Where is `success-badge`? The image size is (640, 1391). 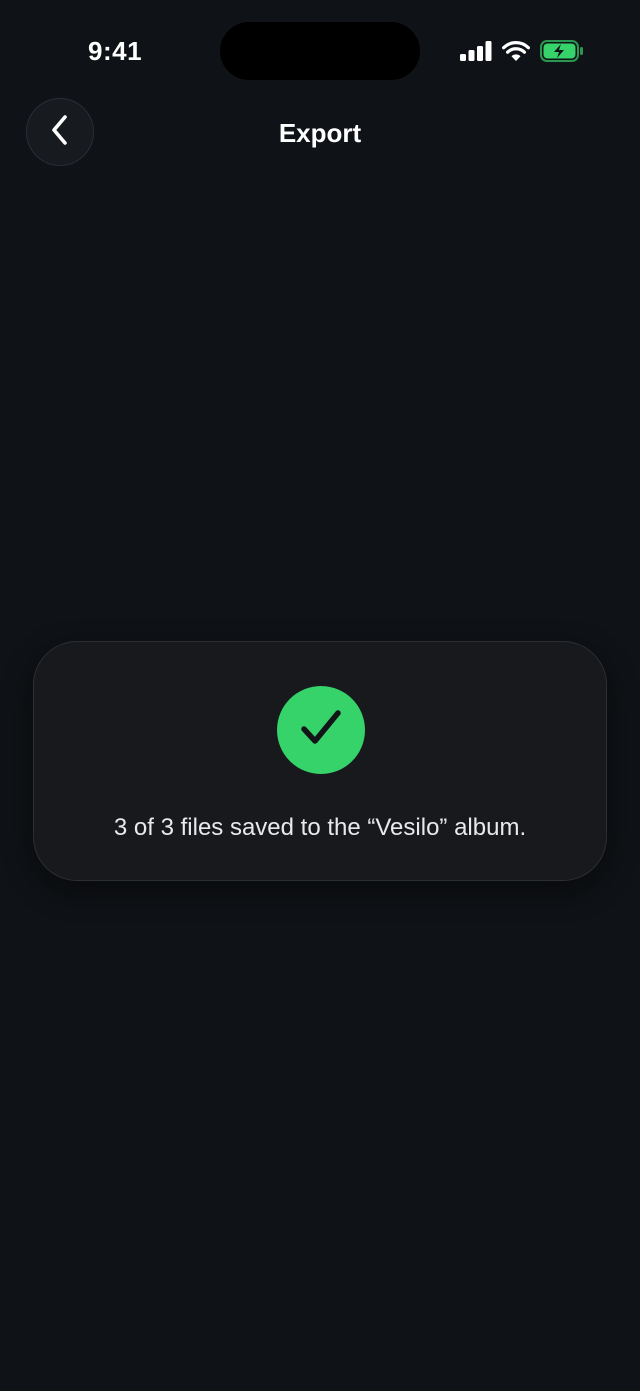
success-badge is located at coordinates (321, 730).